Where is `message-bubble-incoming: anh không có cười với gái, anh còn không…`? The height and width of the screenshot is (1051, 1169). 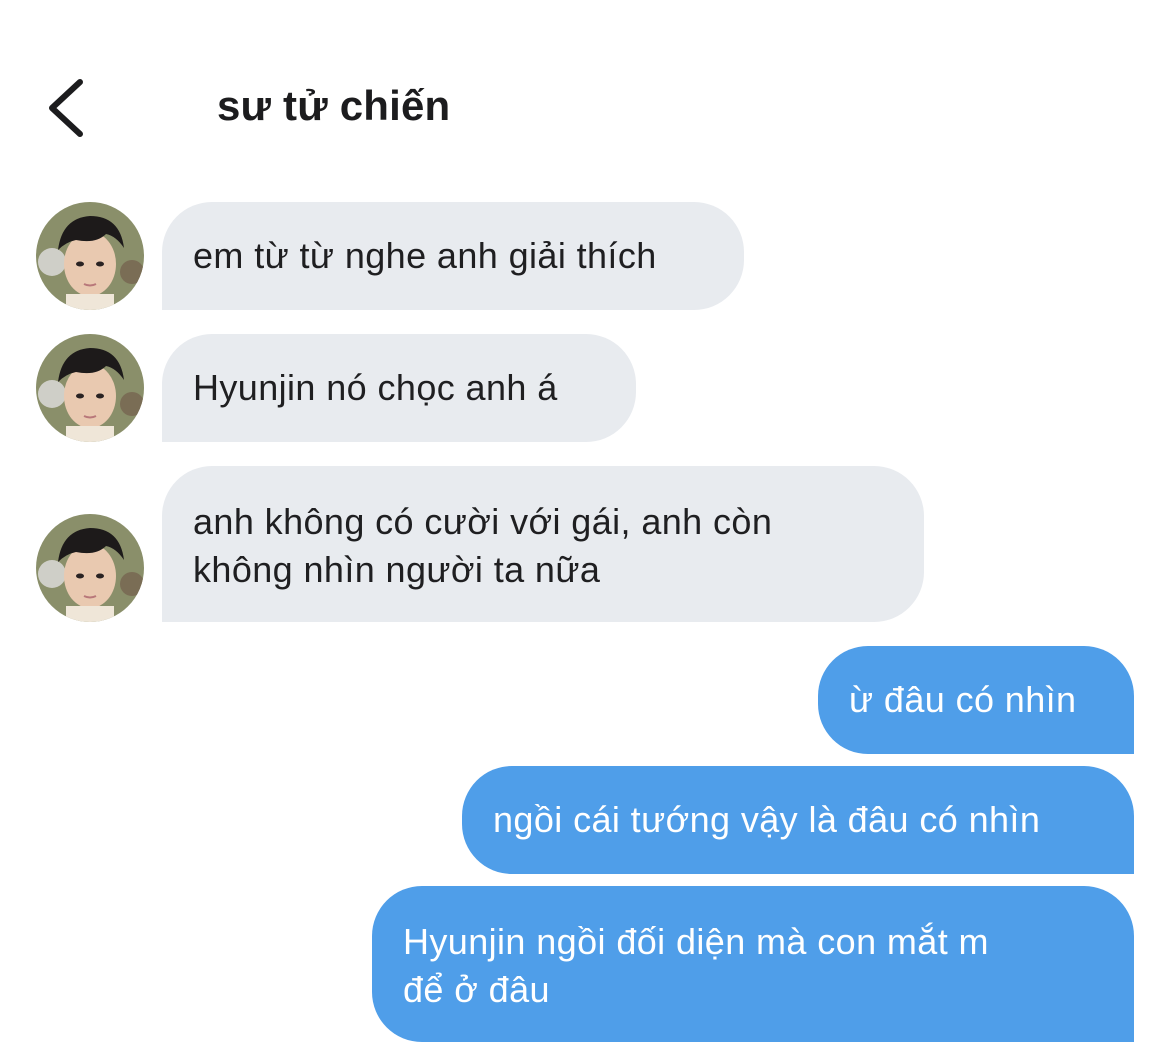
message-bubble-incoming: anh không có cười với gái, anh còn không… is located at coordinates (543, 544).